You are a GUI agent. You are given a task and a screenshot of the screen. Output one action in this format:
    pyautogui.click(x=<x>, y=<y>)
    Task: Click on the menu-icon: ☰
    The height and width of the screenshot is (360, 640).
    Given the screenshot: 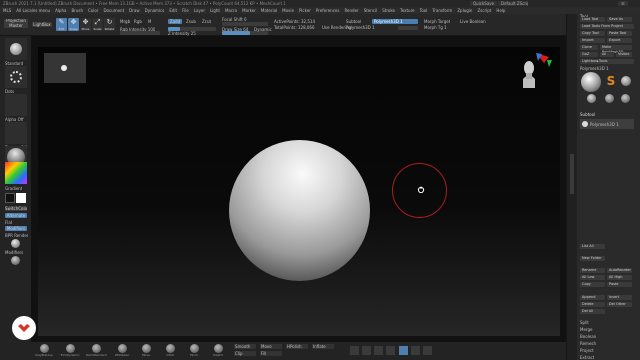 What is the action you would take?
    pyautogui.click(x=623, y=3)
    